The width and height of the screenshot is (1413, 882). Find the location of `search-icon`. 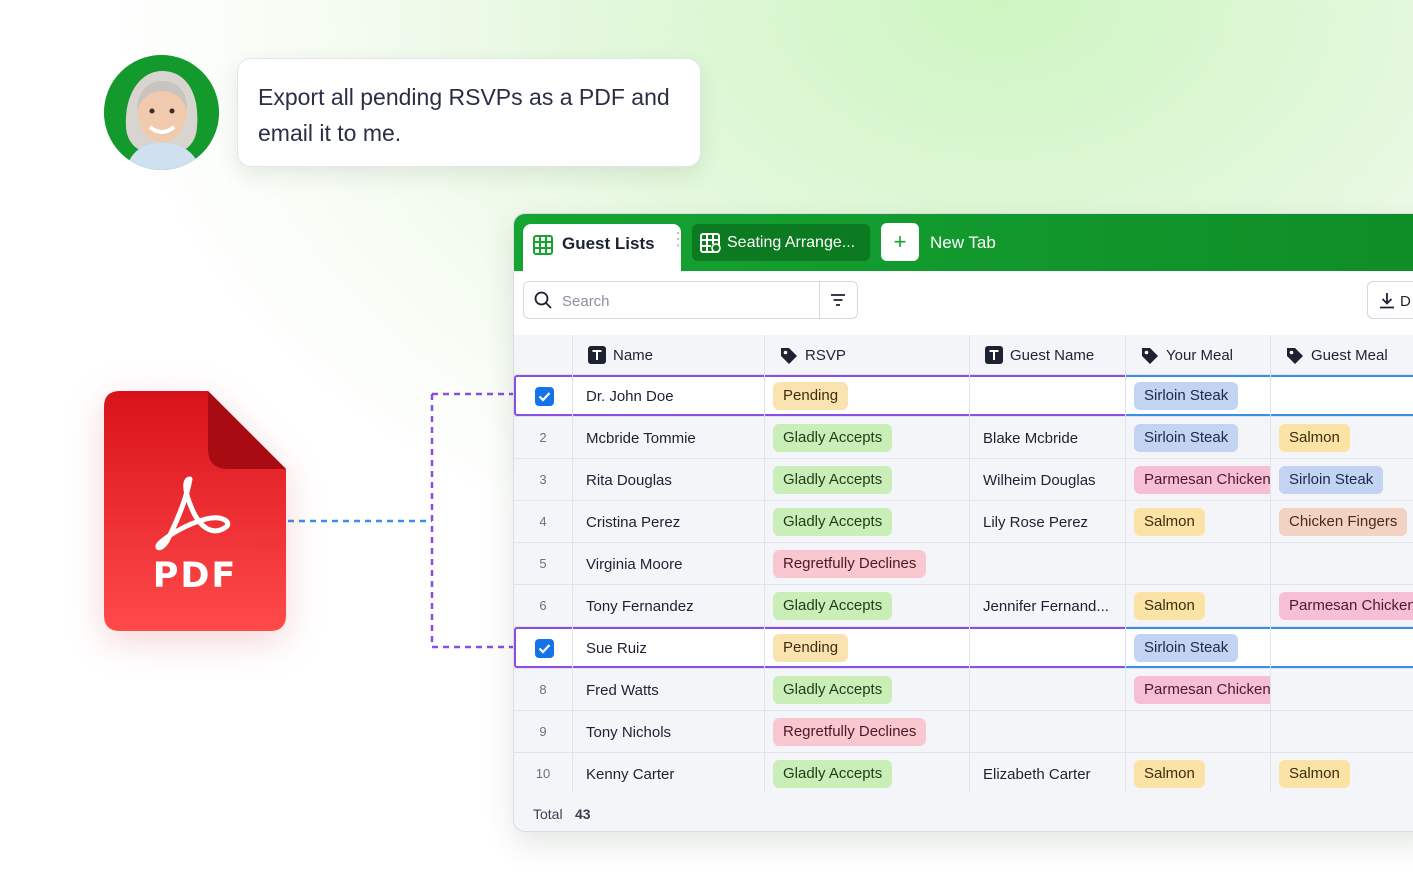

search-icon is located at coordinates (543, 300).